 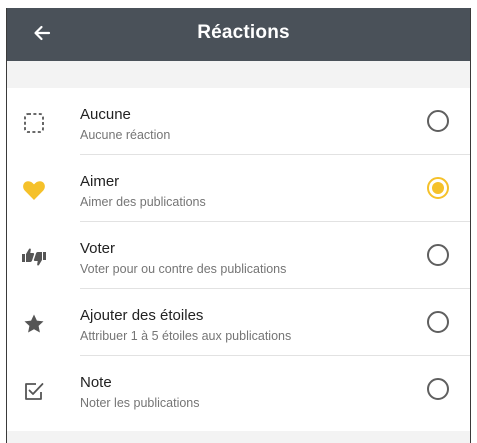 I want to click on option-note: Note Noter les publications, so click(x=238, y=389).